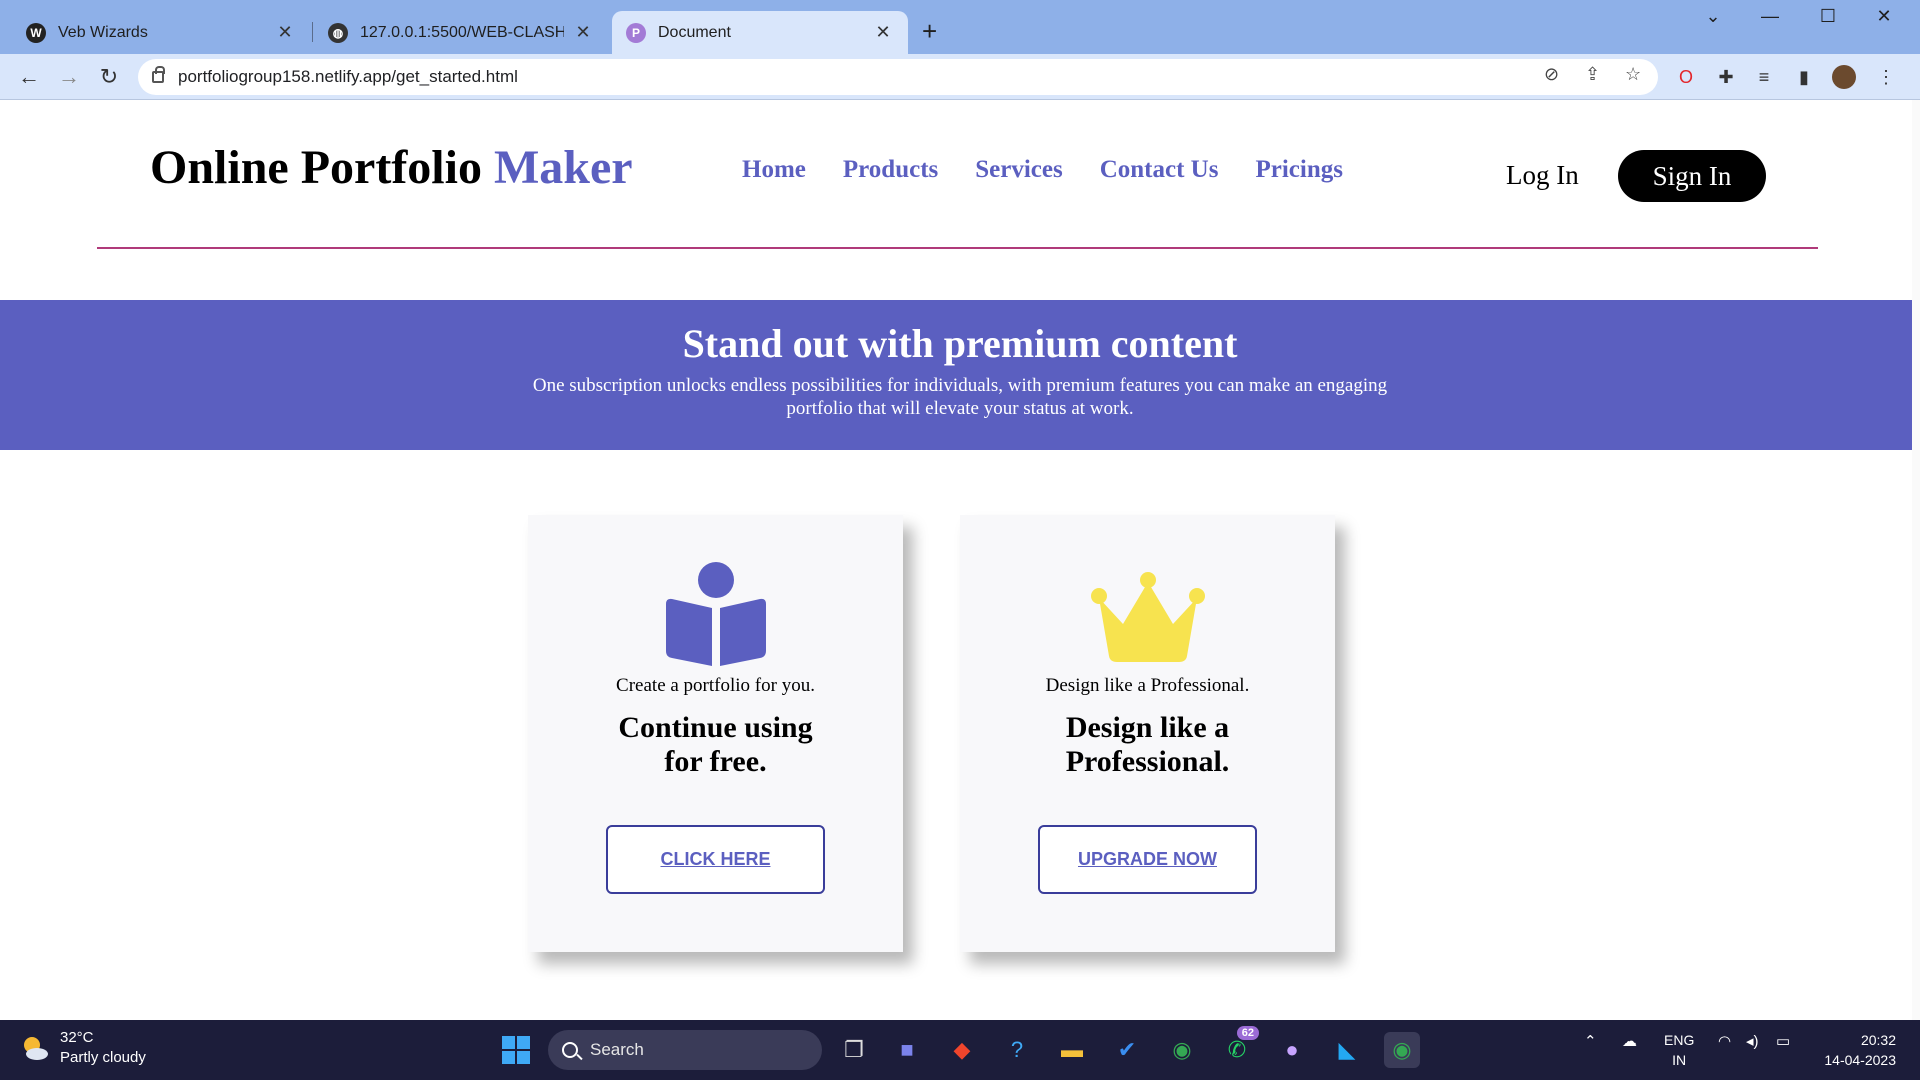 This screenshot has height=1080, width=1920. What do you see at coordinates (1182, 1050) in the screenshot?
I see `chrome-icon: ◉` at bounding box center [1182, 1050].